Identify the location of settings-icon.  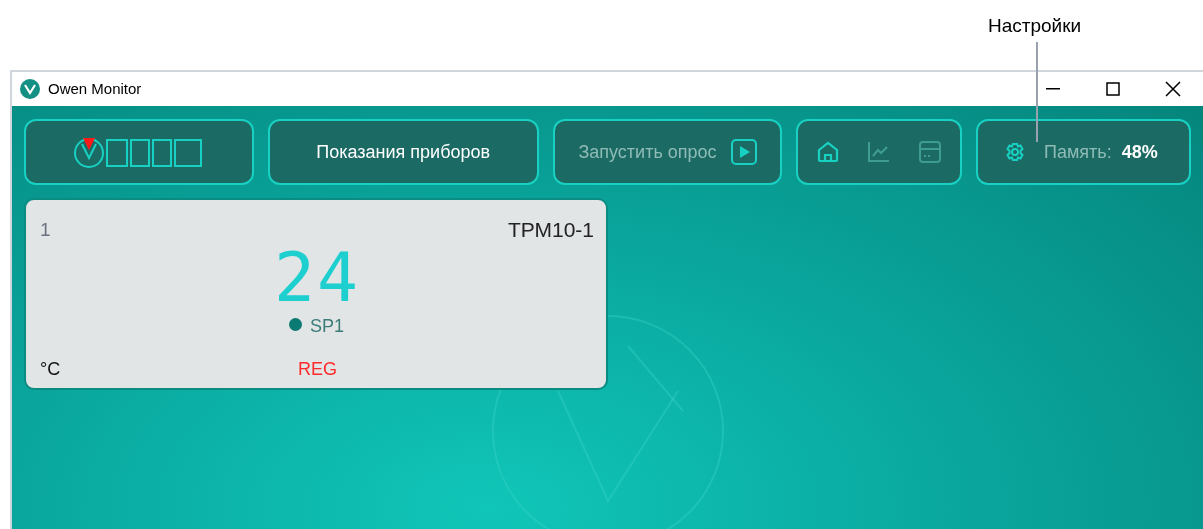
(1015, 152).